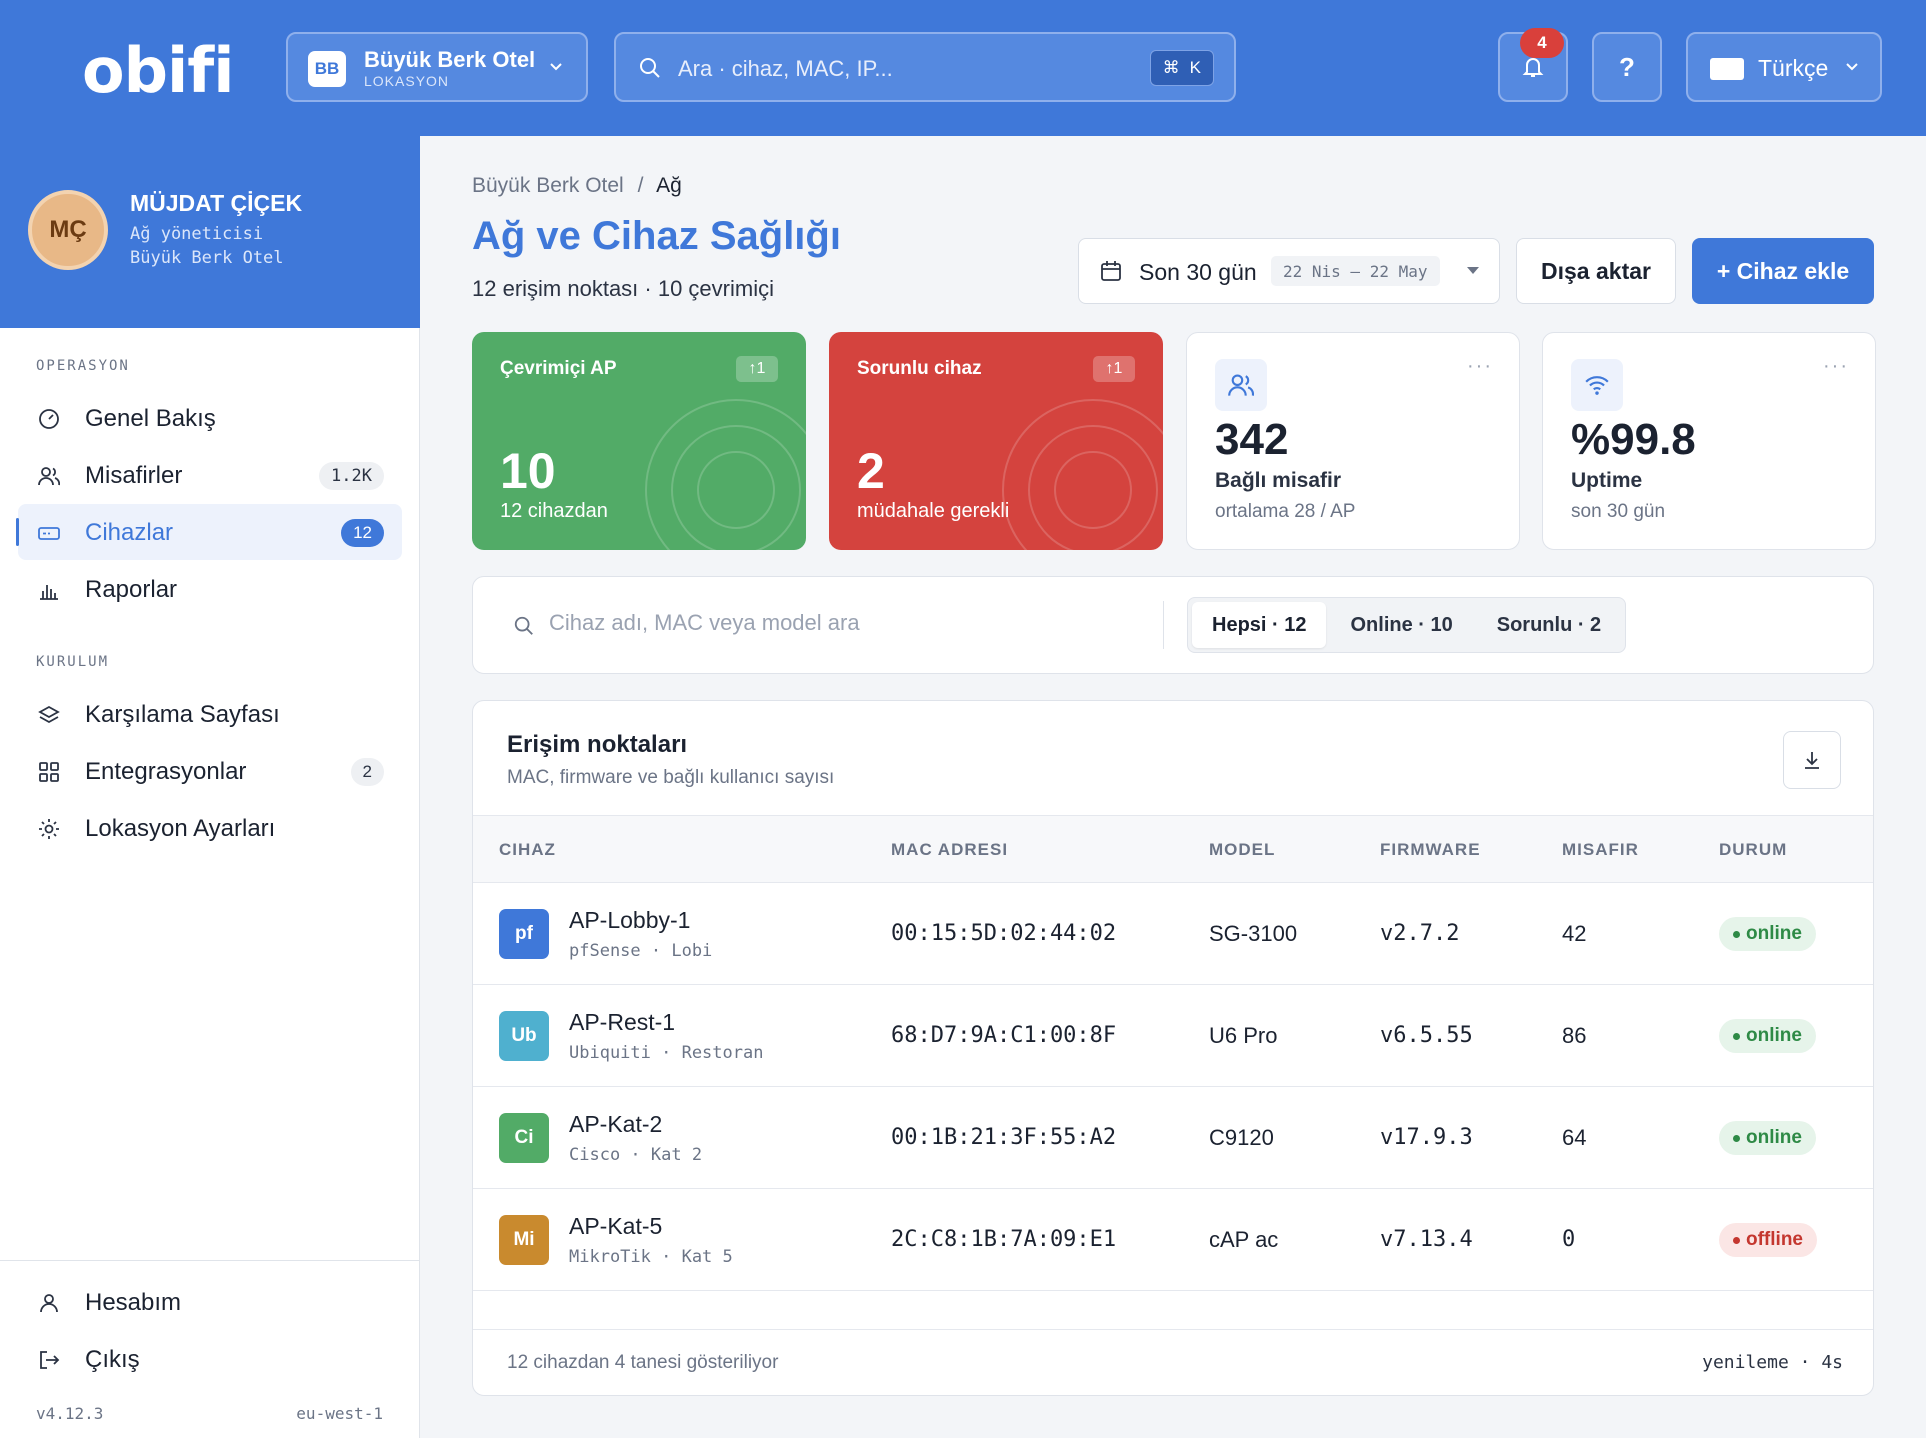  What do you see at coordinates (1082, 474) in the screenshot?
I see `decorative-rings-icon` at bounding box center [1082, 474].